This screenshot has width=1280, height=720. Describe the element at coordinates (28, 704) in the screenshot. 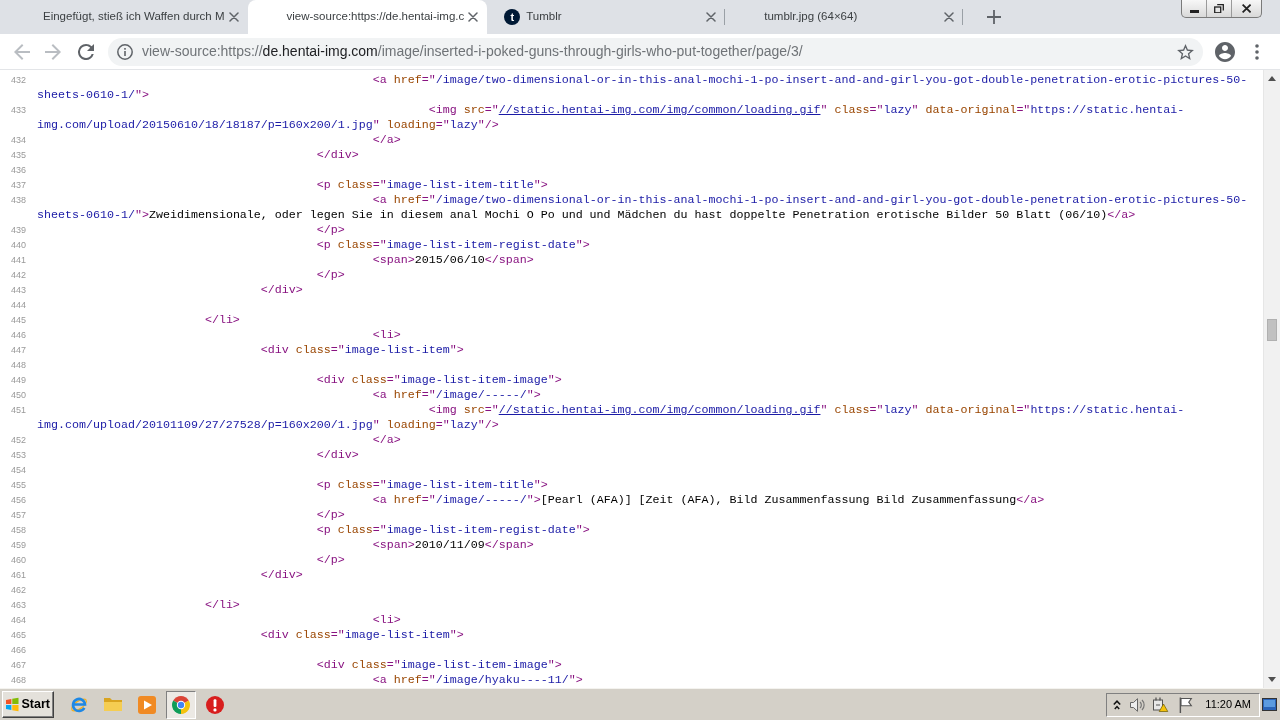

I see `start-button: Start` at that location.